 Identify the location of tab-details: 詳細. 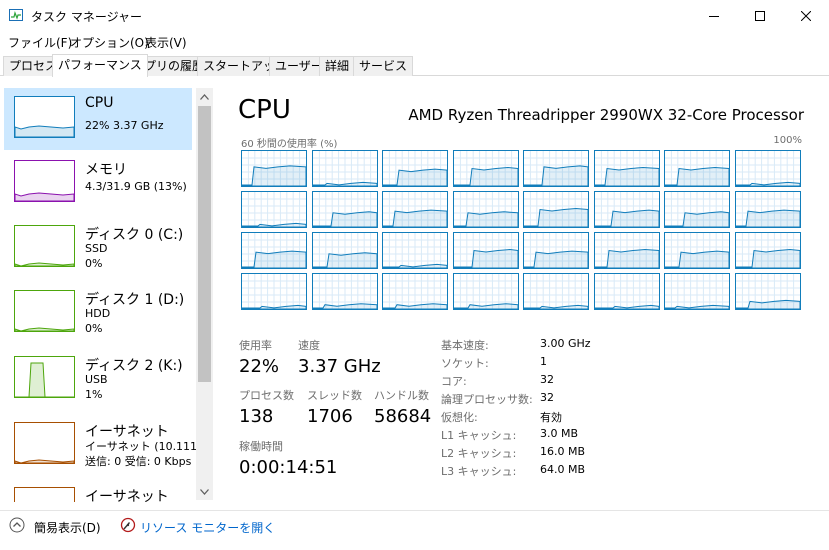
(337, 66).